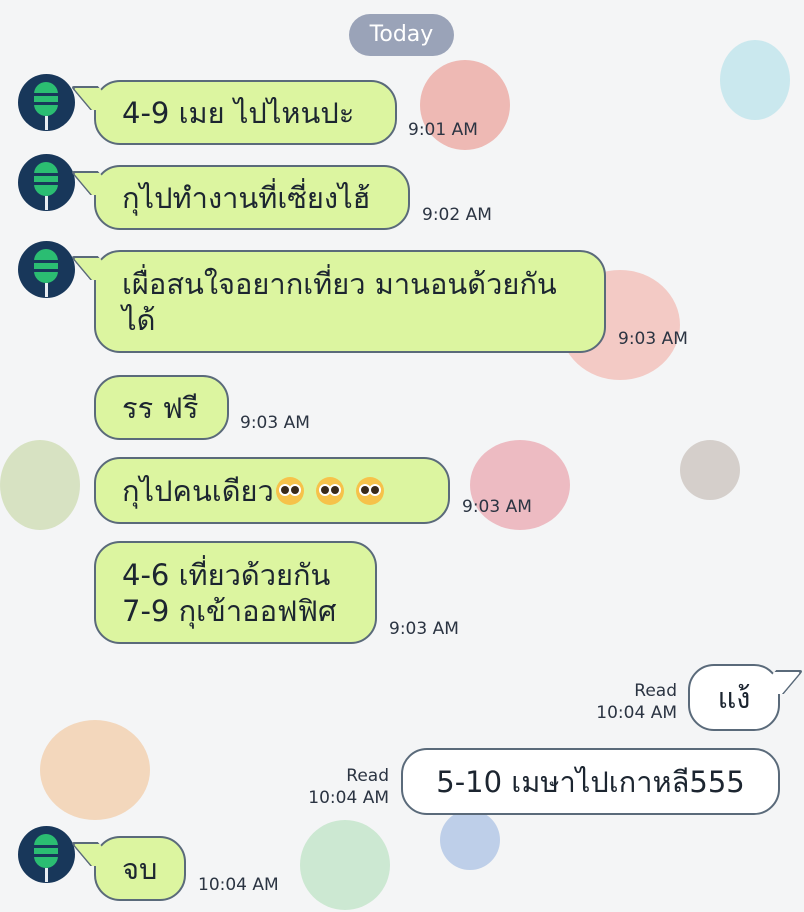  I want to click on incoming-message-bubble: เผื่อสนใจอยากเที่ยว มานอนด้วยกัน ได้, so click(350, 301).